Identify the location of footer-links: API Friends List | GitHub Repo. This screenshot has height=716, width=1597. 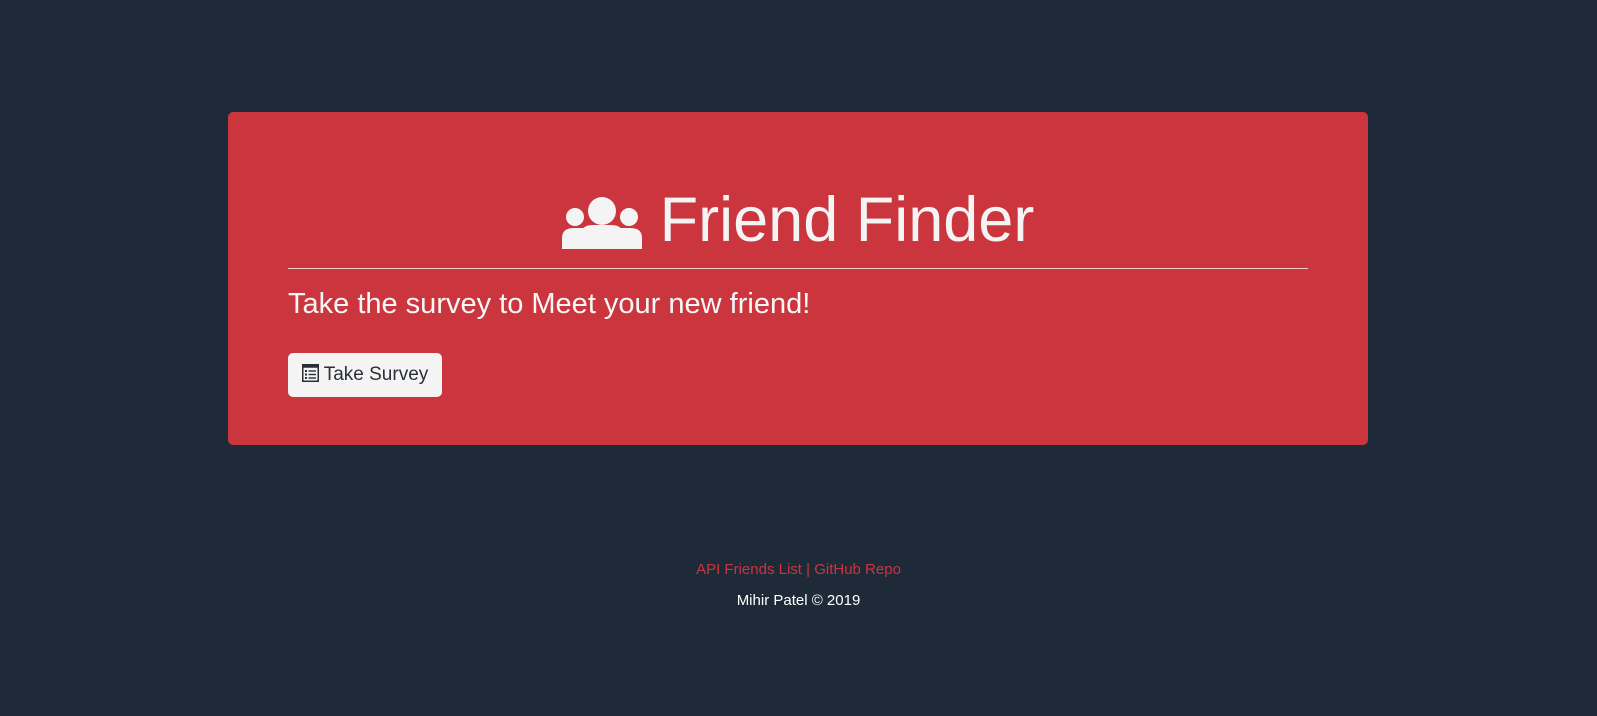
(798, 569).